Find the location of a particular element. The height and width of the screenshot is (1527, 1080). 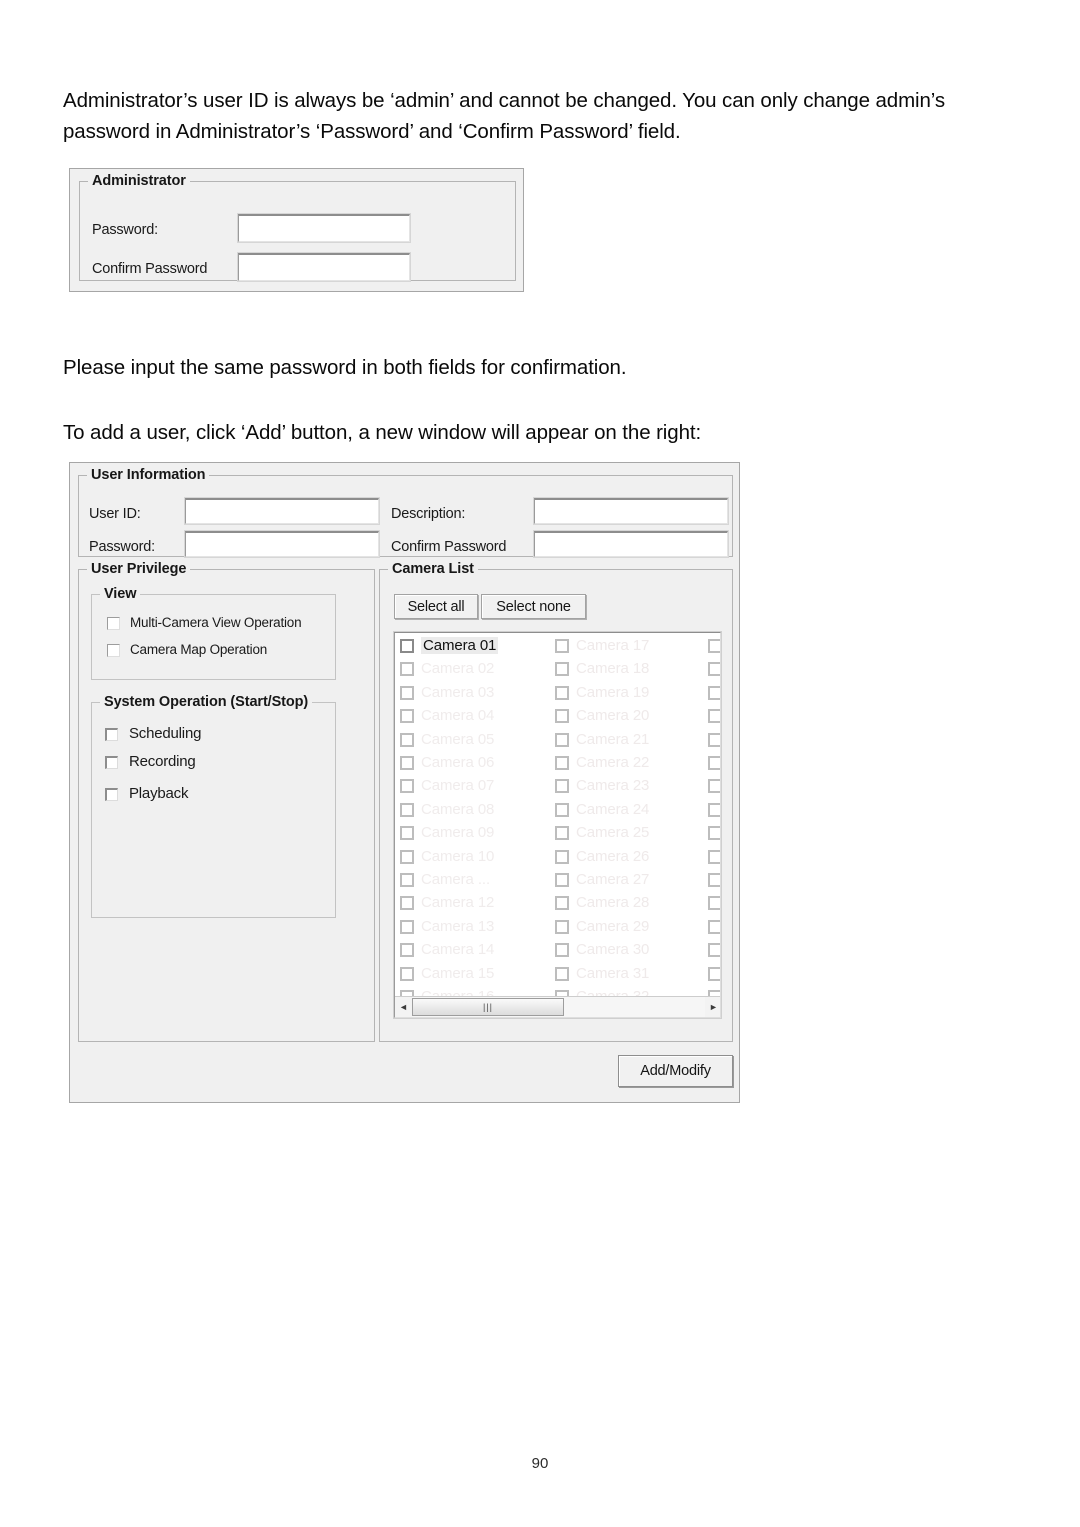

camera-label: Camera 01 is located at coordinates (460, 645).